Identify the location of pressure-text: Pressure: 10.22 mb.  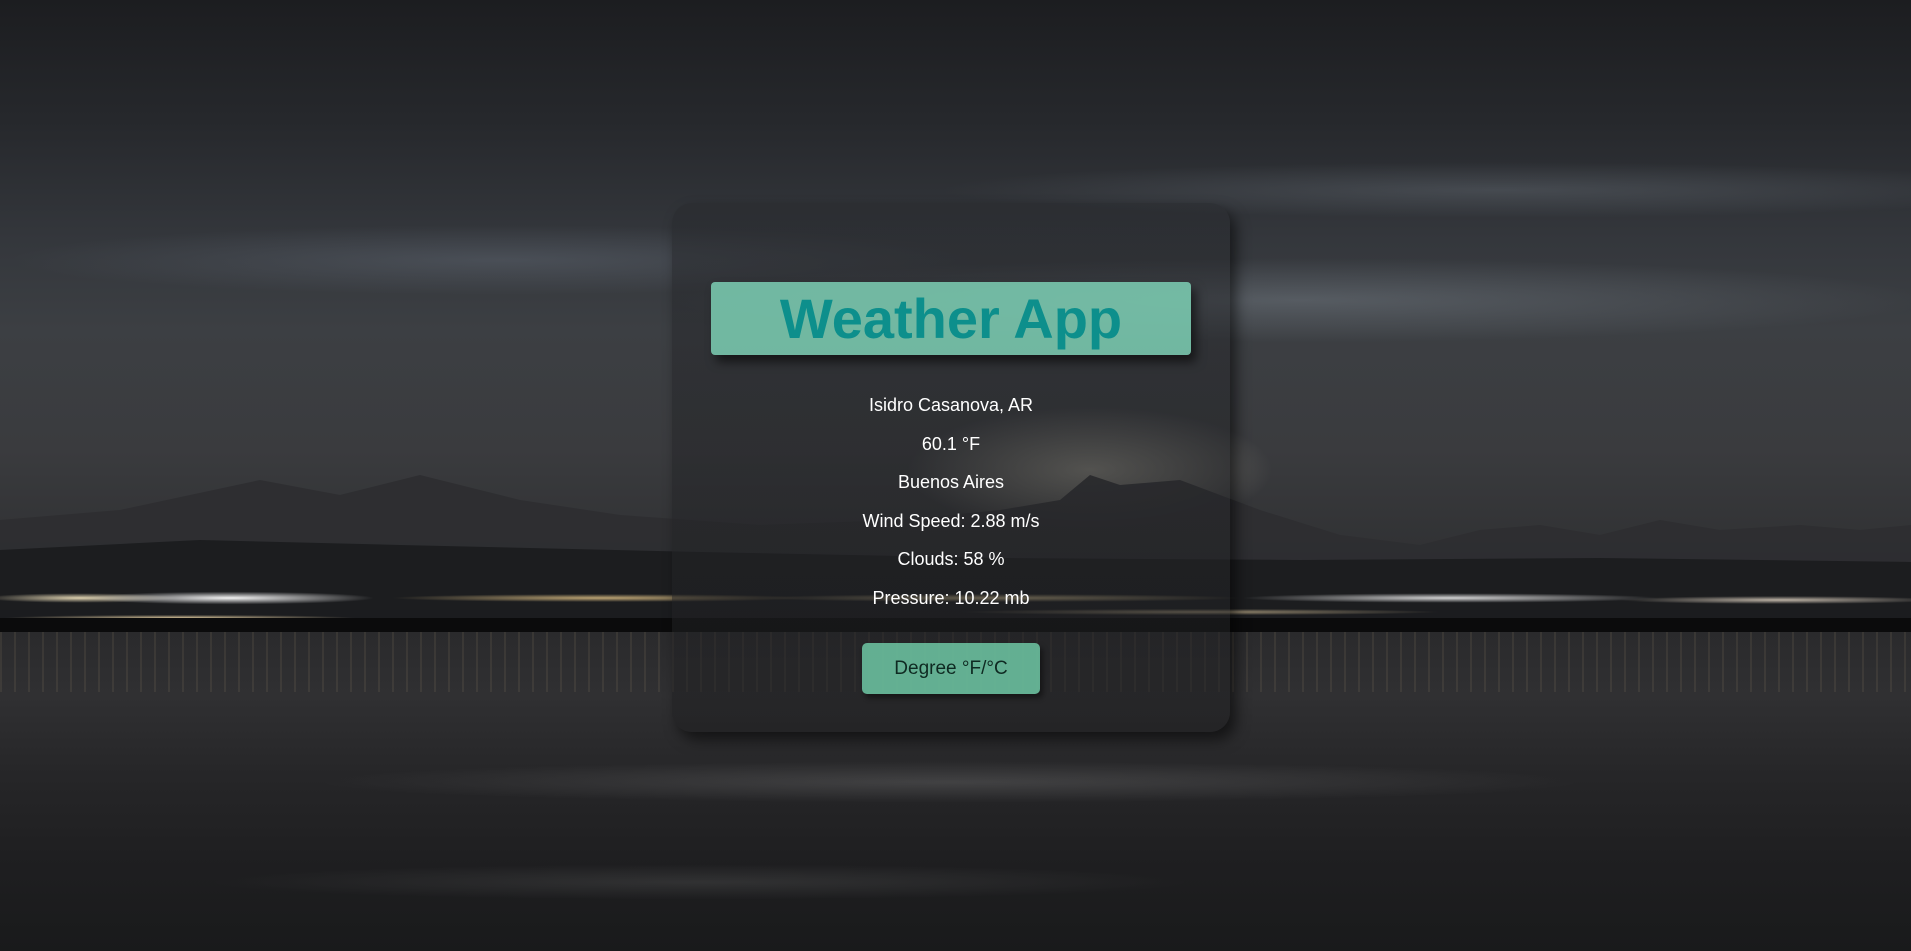
(951, 598).